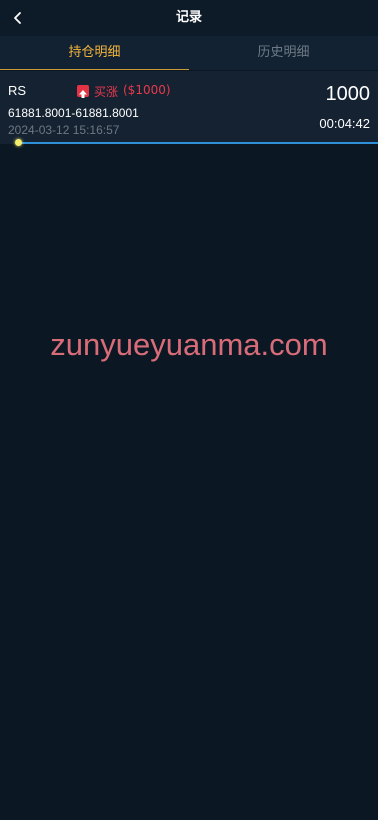  I want to click on watermark-text: zunyueyuanma.com, so click(189, 344).